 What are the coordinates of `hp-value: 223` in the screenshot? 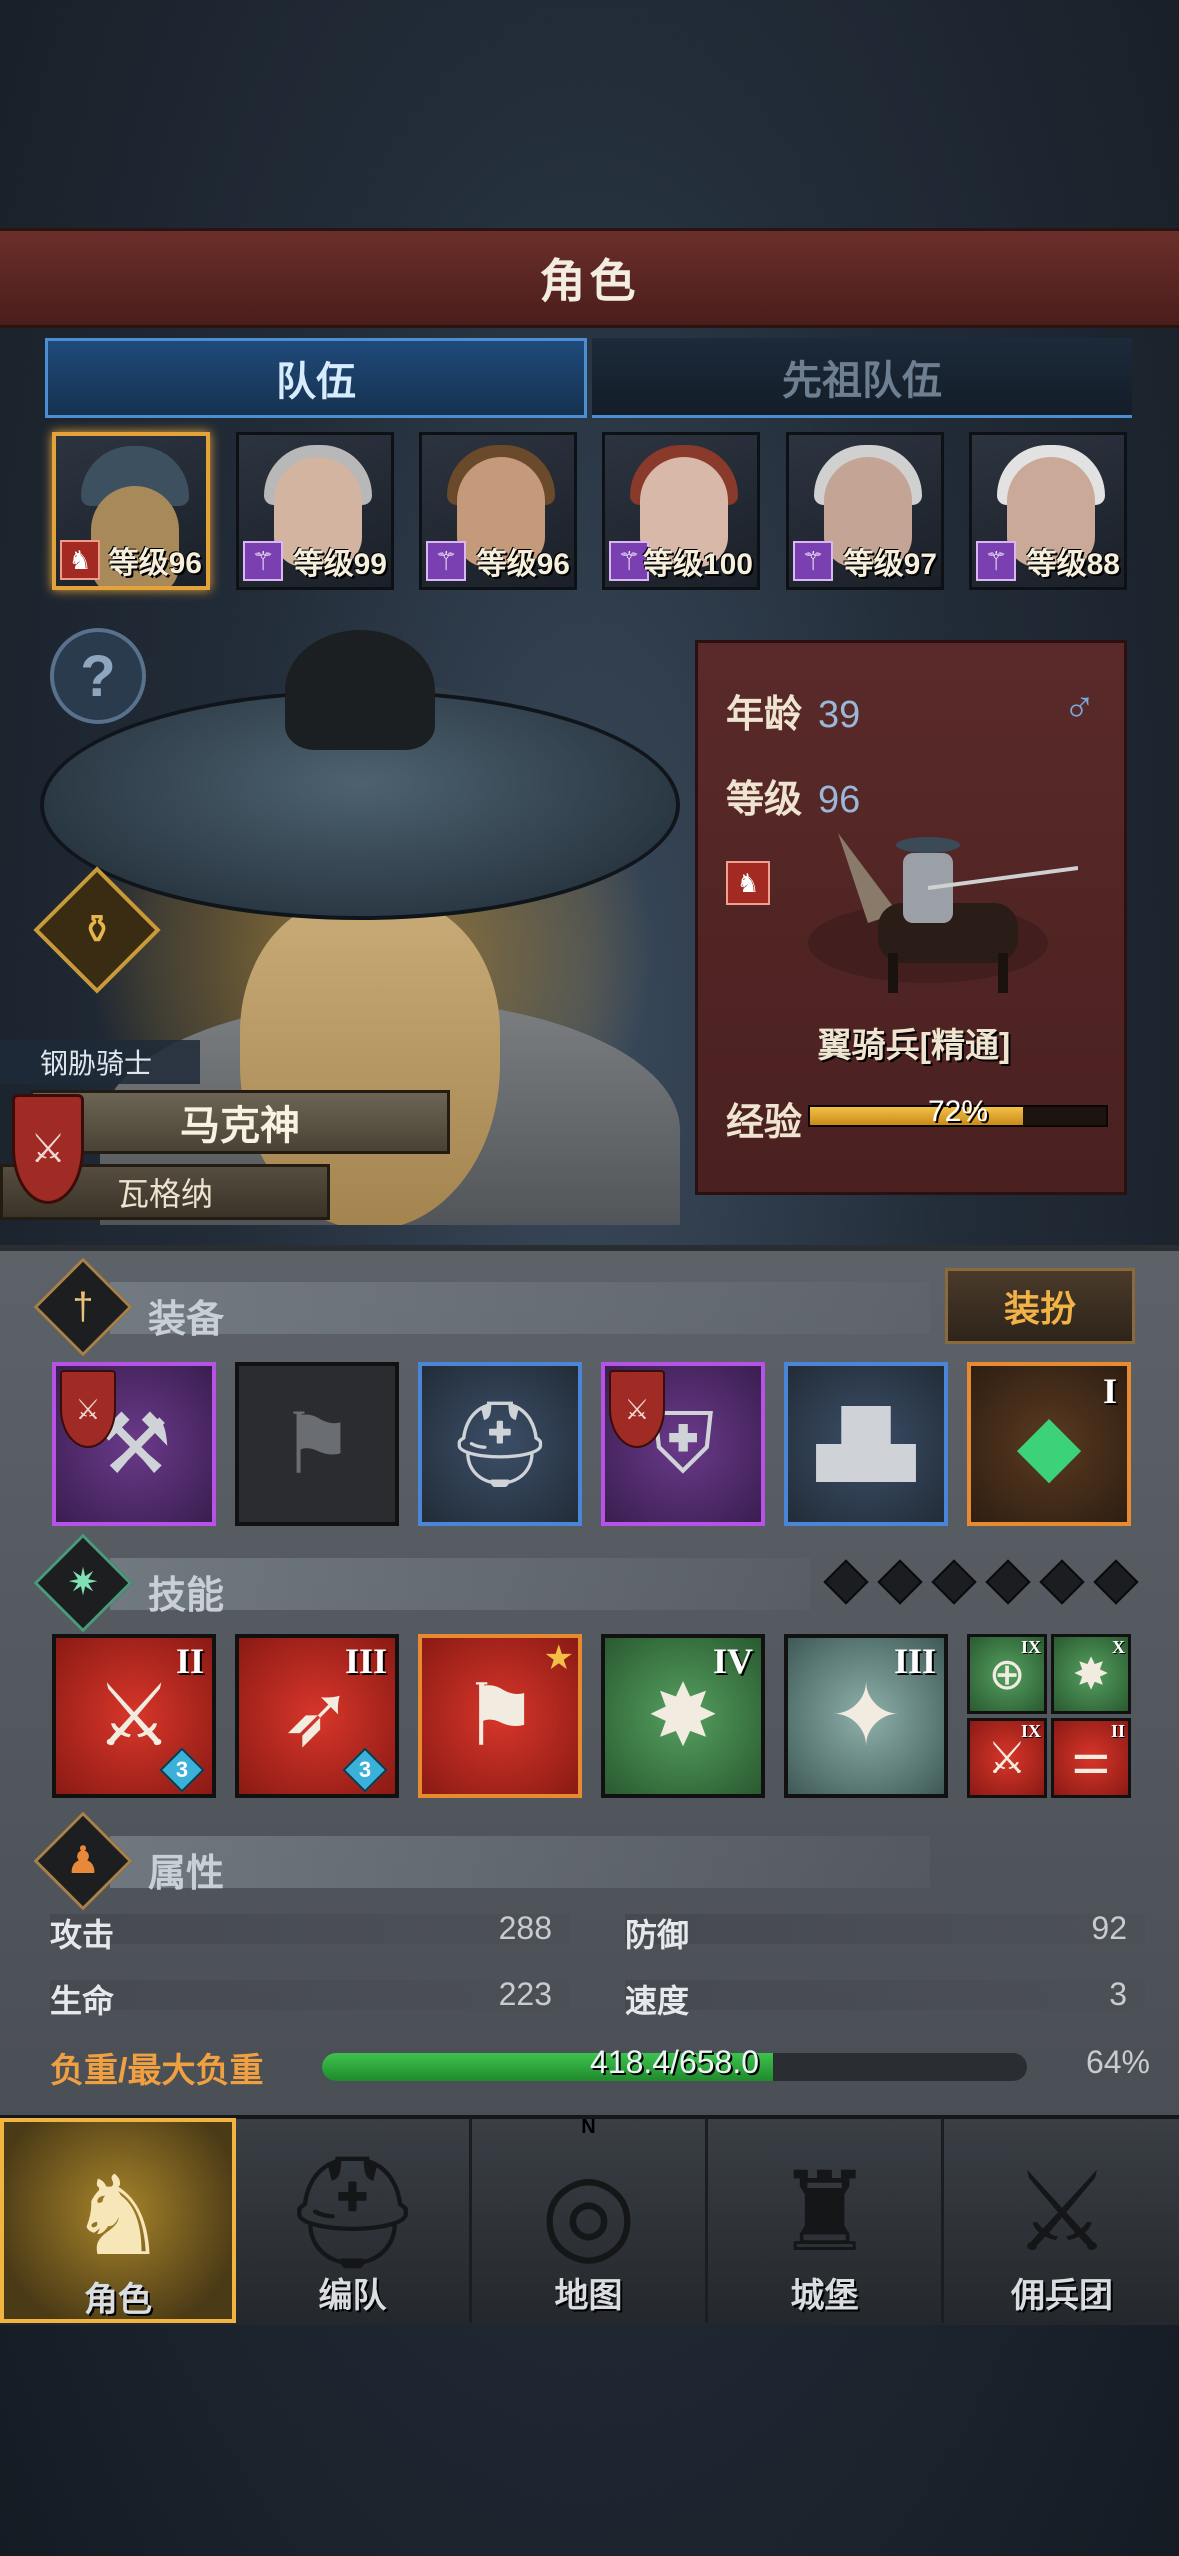 It's located at (525, 1994).